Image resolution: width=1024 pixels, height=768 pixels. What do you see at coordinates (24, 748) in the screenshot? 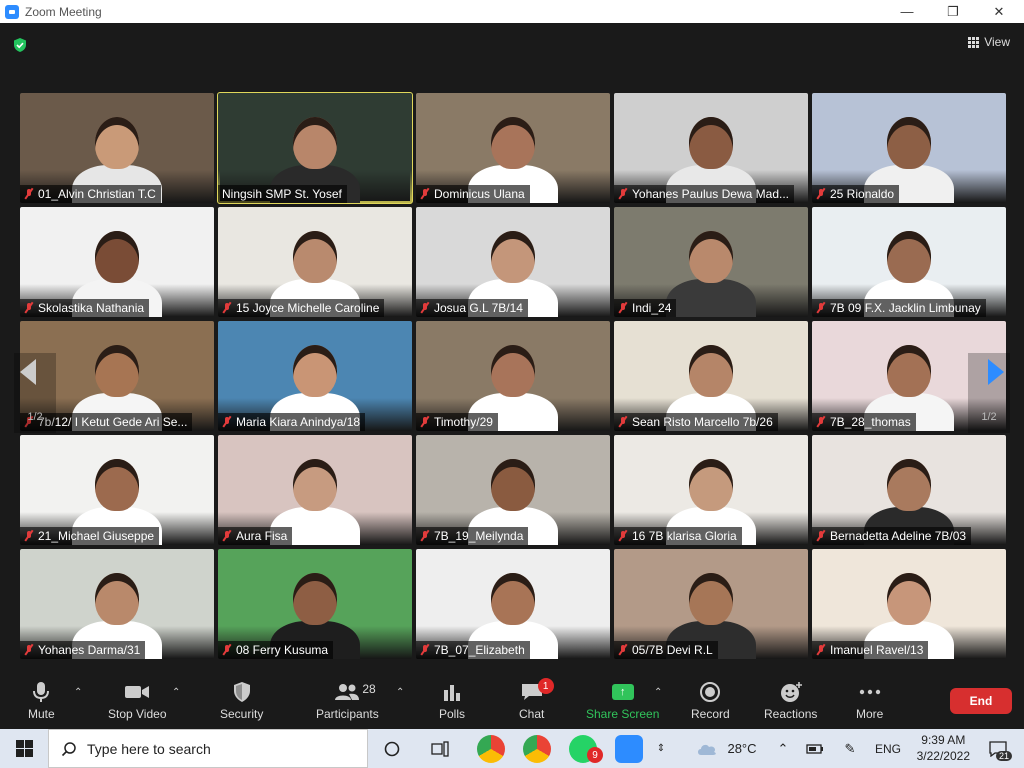
I see `start-button` at bounding box center [24, 748].